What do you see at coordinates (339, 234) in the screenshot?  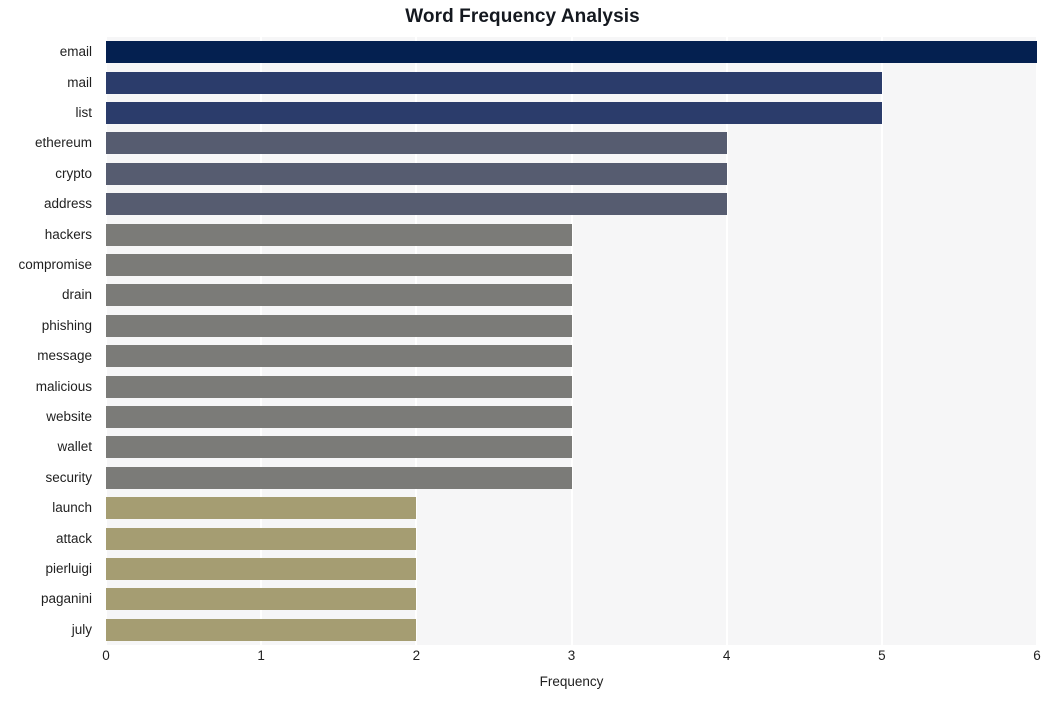 I see `bar-hackers` at bounding box center [339, 234].